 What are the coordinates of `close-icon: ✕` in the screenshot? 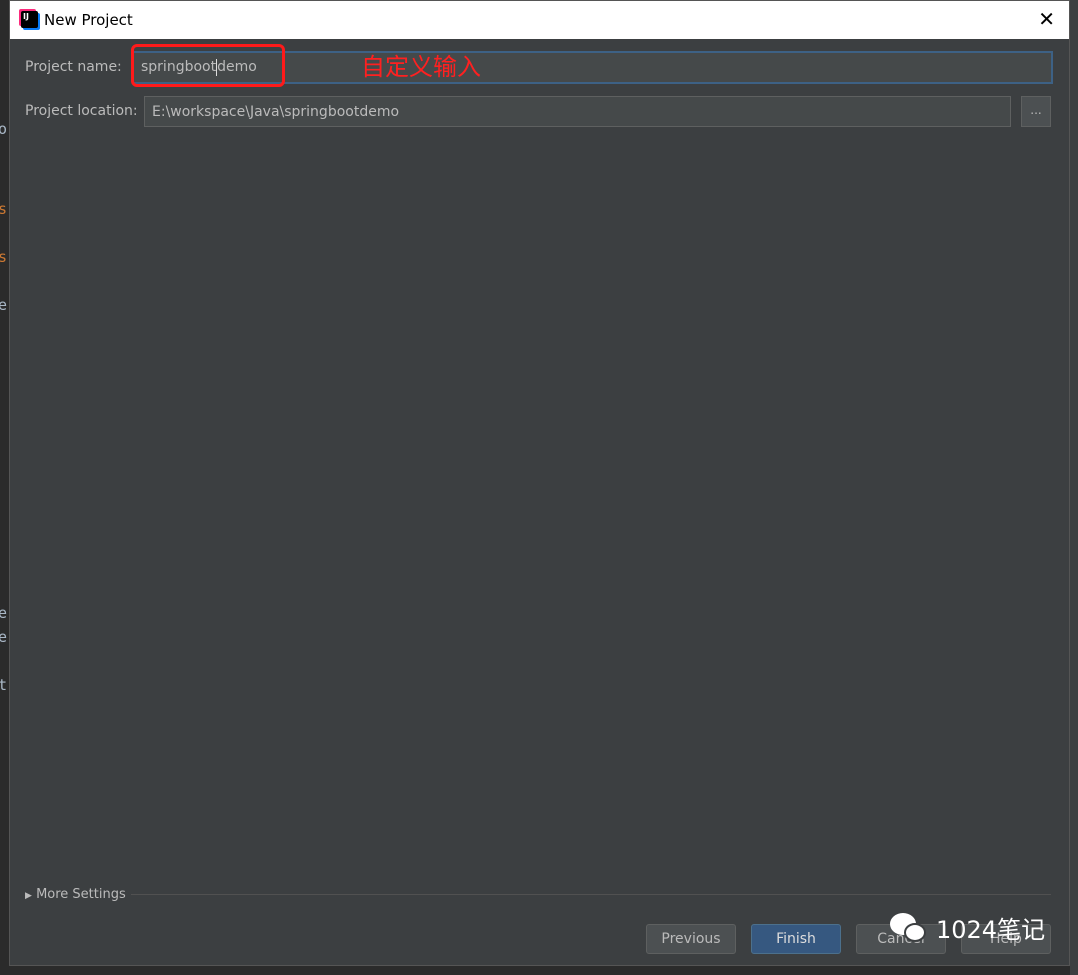 It's located at (1046, 19).